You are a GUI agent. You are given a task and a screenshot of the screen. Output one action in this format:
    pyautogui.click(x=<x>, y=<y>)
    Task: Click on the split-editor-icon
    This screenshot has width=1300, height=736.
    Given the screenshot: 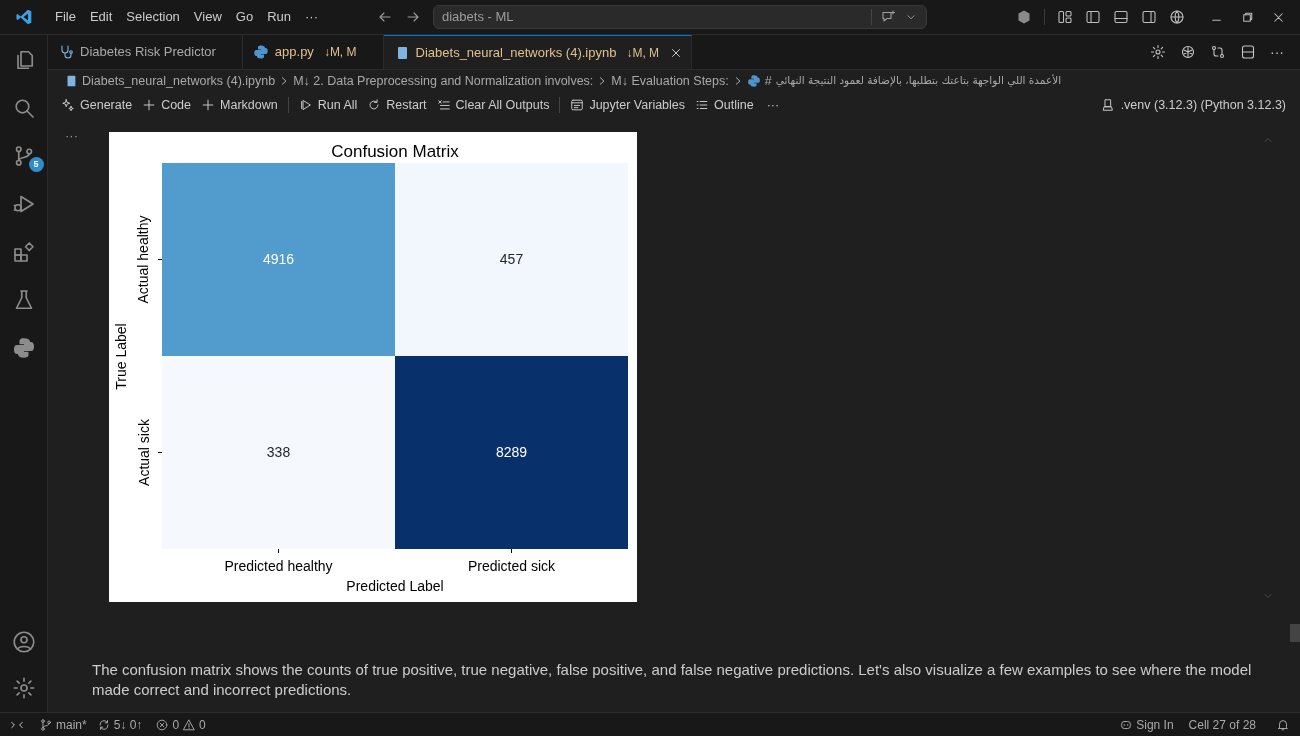 What is the action you would take?
    pyautogui.click(x=1248, y=52)
    